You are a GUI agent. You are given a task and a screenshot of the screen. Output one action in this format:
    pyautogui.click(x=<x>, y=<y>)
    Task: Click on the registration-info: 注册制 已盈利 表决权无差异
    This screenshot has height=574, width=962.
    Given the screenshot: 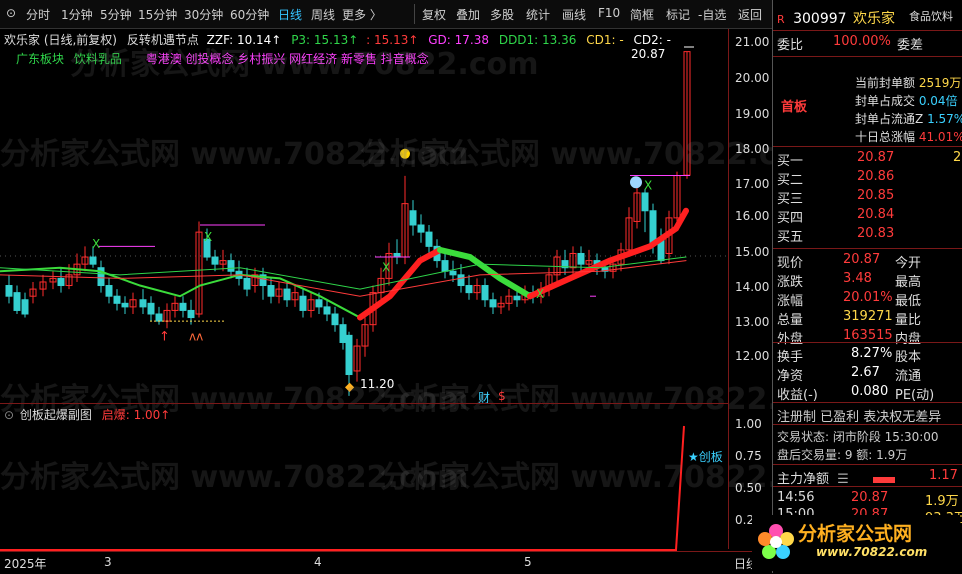 What is the action you would take?
    pyautogui.click(x=859, y=417)
    